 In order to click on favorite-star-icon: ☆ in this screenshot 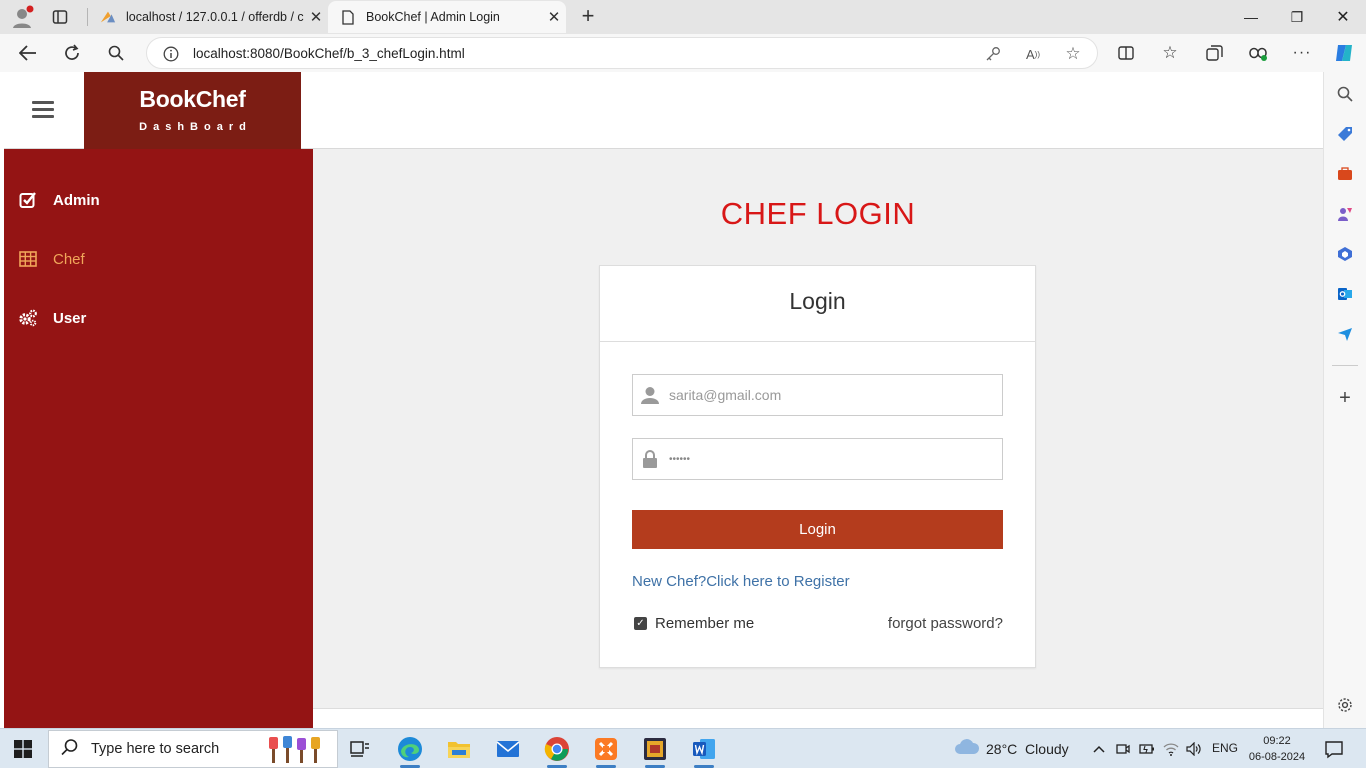, I will do `click(1073, 54)`.